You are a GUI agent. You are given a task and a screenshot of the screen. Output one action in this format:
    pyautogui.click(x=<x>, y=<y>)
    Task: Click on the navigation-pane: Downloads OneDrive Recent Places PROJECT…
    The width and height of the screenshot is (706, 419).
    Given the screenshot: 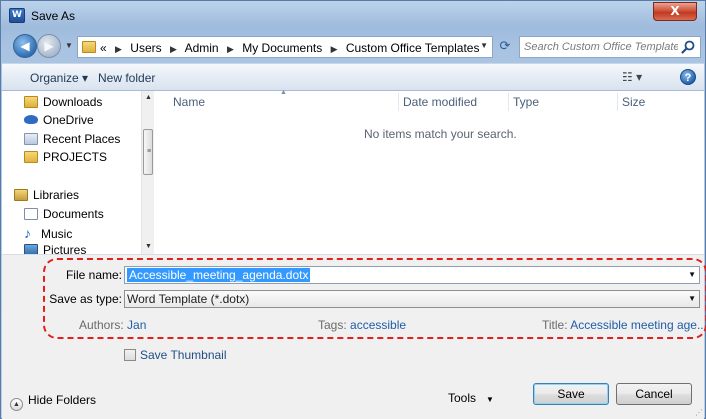 What is the action you would take?
    pyautogui.click(x=78, y=174)
    